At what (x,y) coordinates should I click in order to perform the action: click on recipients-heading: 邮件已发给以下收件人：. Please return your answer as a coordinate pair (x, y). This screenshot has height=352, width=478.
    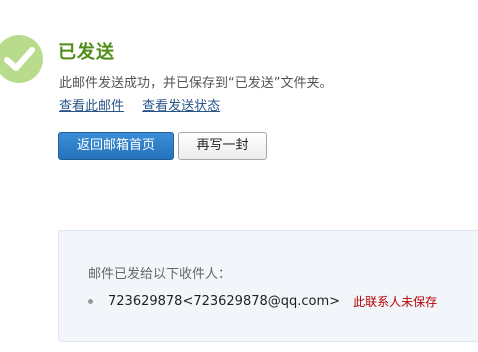
    Looking at the image, I should click on (160, 274).